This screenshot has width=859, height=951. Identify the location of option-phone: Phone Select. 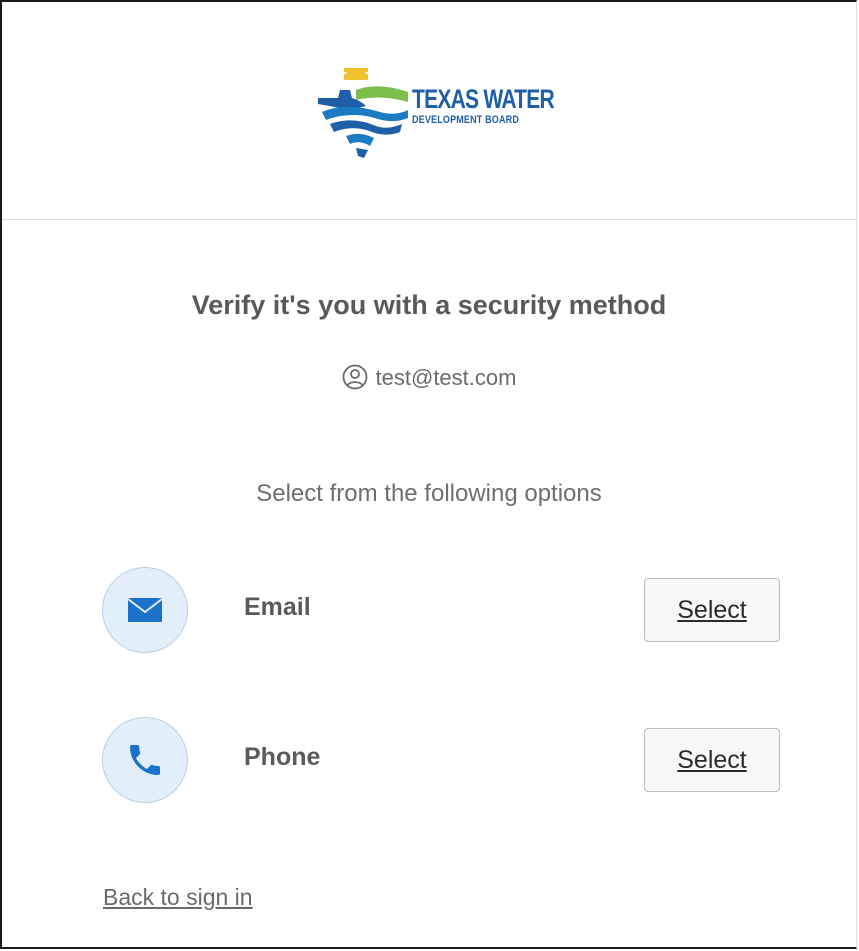
(442, 760).